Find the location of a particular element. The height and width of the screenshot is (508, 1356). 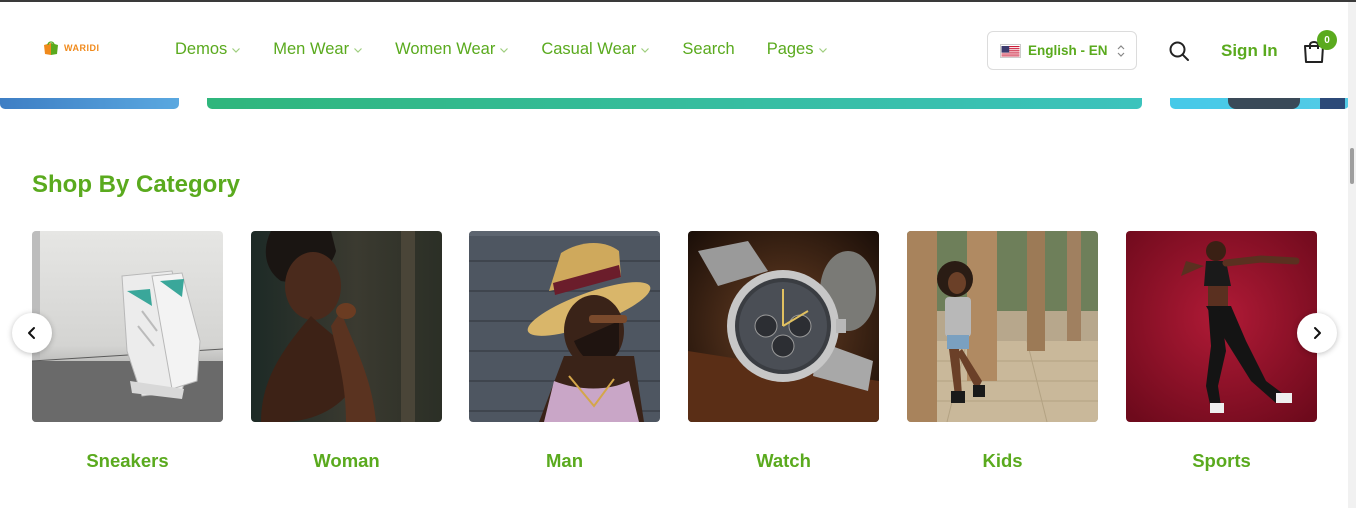

category-label-sneakers: Sneakers is located at coordinates (127, 461).